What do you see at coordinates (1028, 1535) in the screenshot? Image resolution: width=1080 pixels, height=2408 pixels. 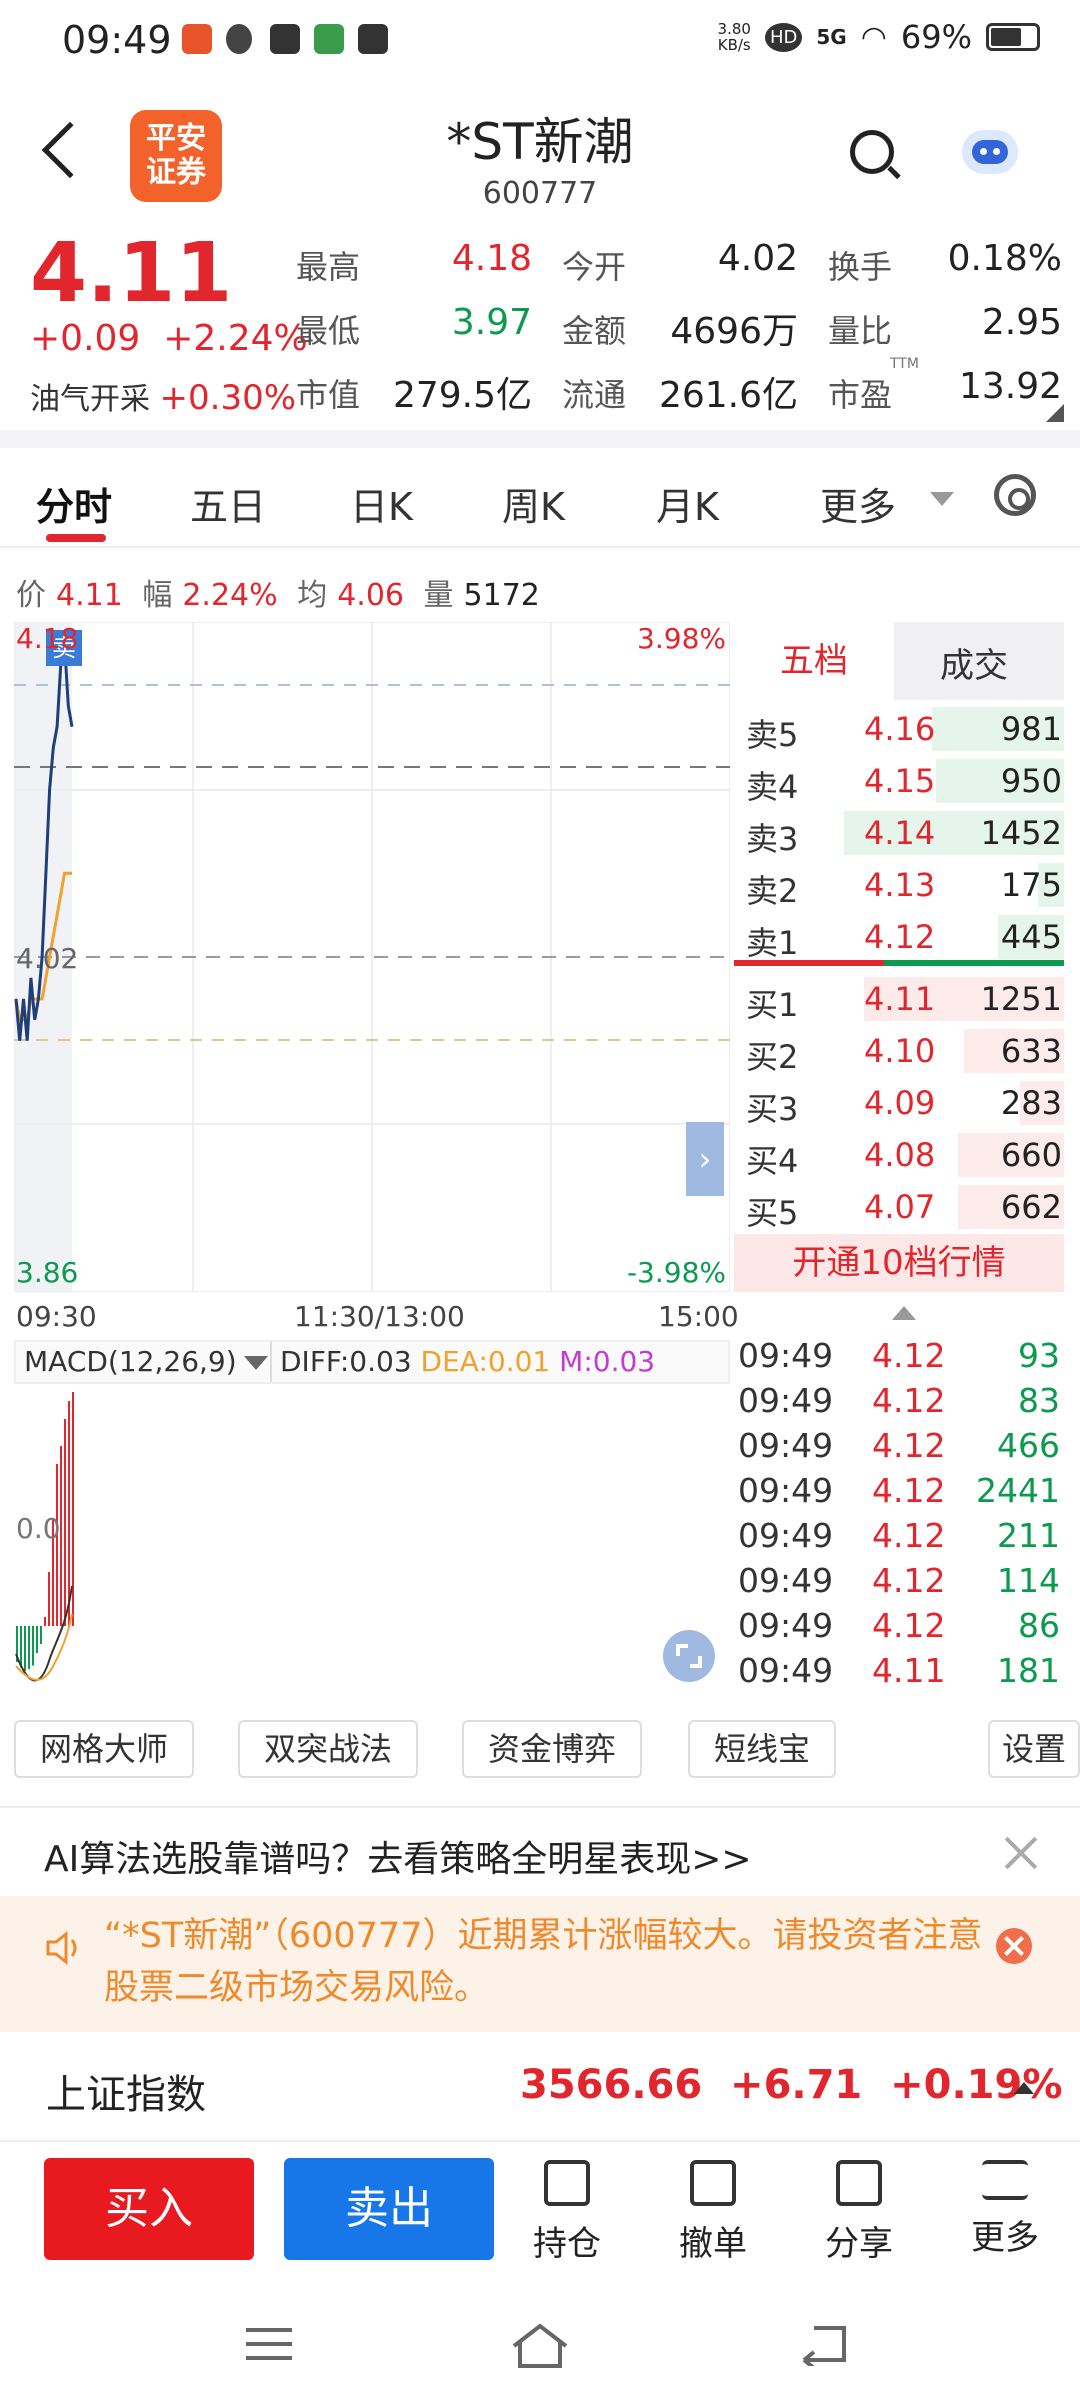 I see `tick-volume: 211` at bounding box center [1028, 1535].